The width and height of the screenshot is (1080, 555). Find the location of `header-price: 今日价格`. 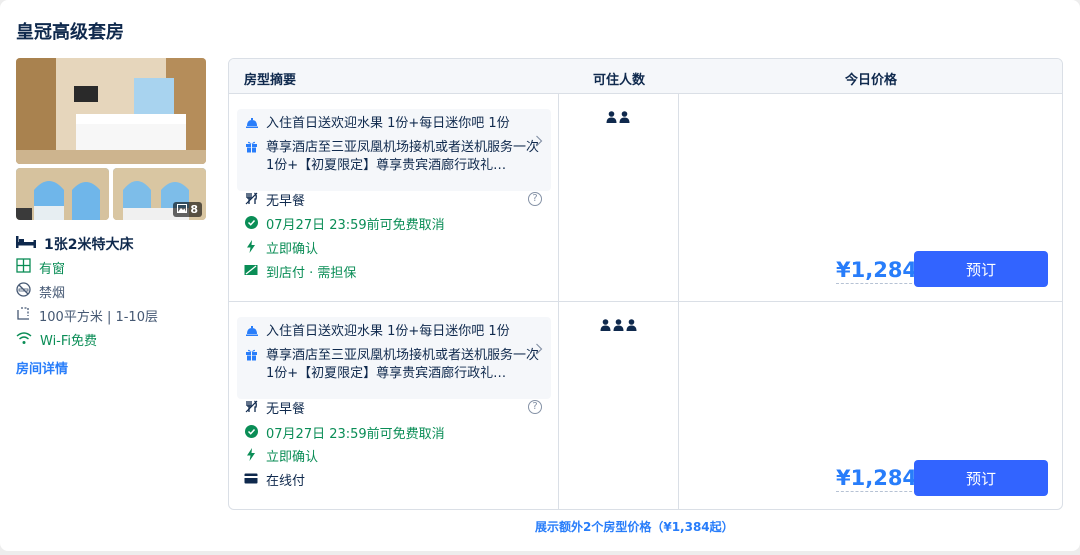

header-price: 今日价格 is located at coordinates (871, 80).